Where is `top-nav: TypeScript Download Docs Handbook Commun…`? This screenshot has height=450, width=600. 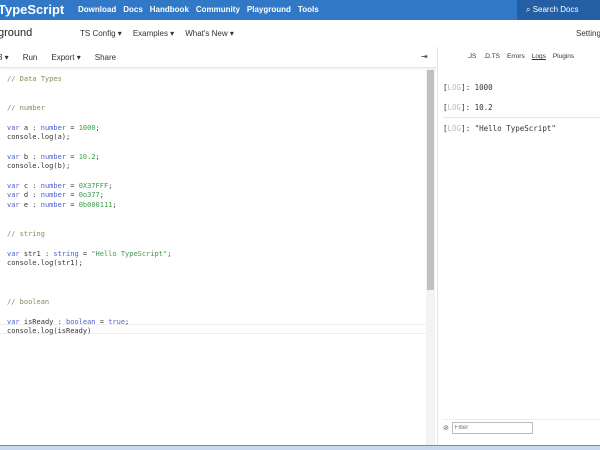
top-nav: TypeScript Download Docs Handbook Commun… is located at coordinates (300, 10).